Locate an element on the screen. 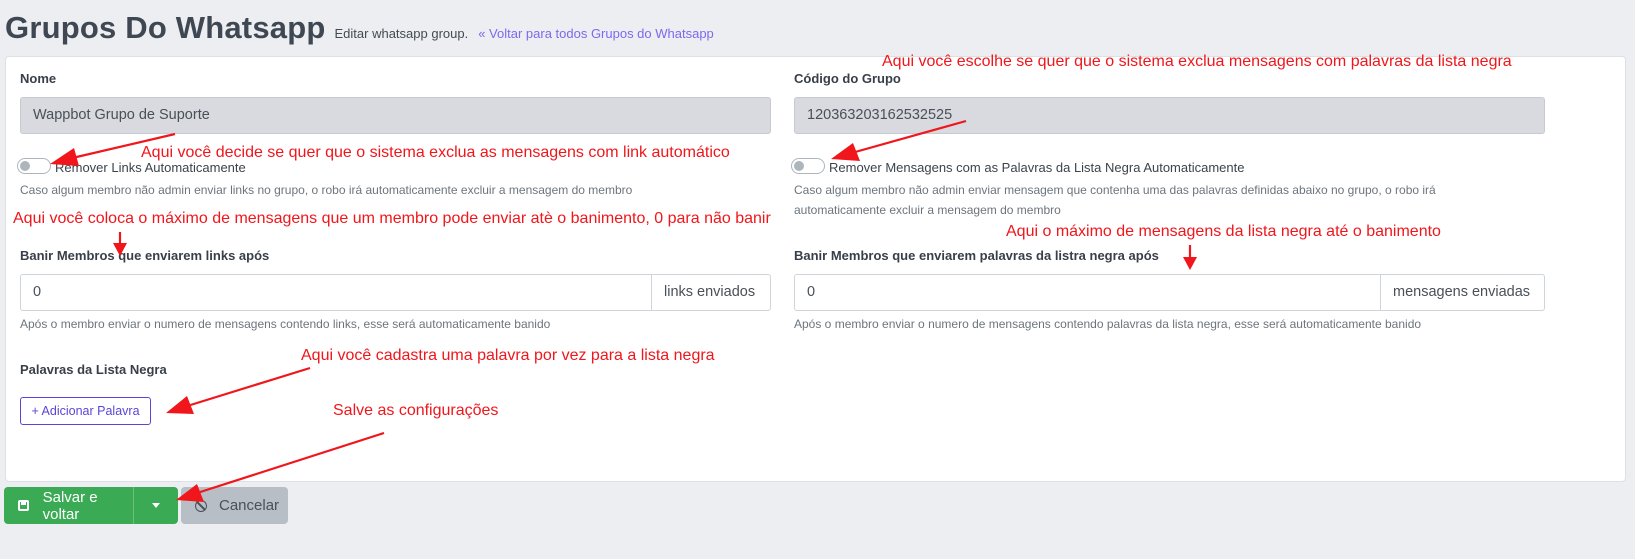 Image resolution: width=1635 pixels, height=559 pixels. arrow-to-save-button is located at coordinates (289, 463).